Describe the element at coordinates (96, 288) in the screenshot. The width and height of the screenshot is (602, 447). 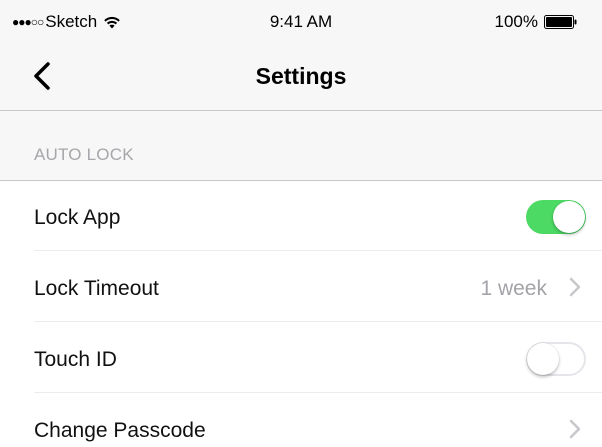
I see `lock-timeout-label: Lock Timeout` at that location.